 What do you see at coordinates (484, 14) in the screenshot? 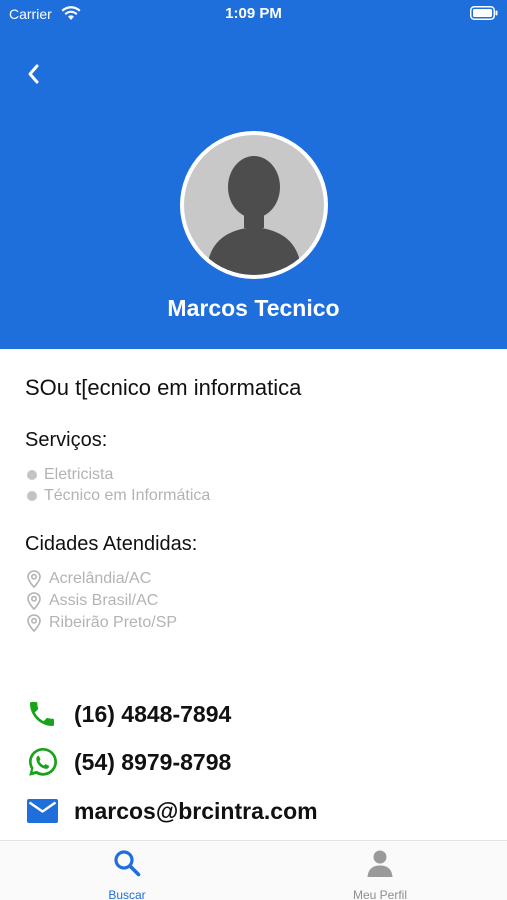
I see `battery-icon` at bounding box center [484, 14].